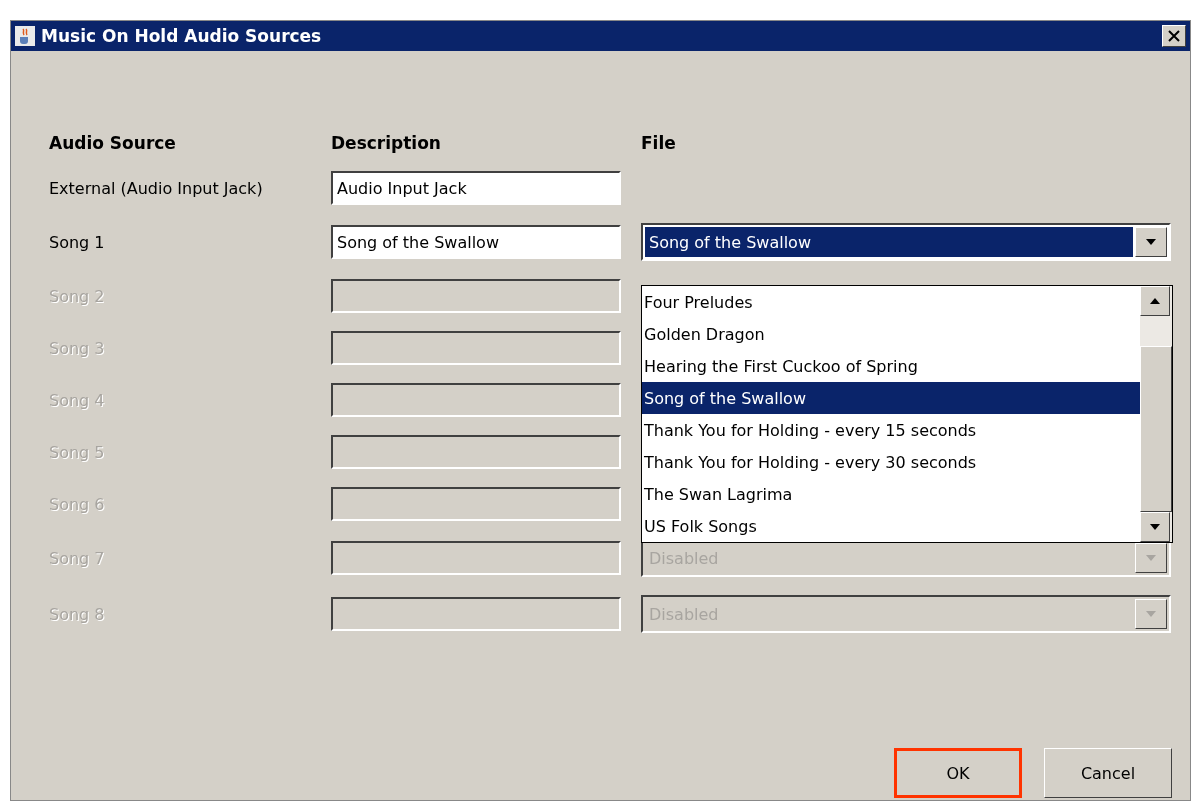  Describe the element at coordinates (77, 242) in the screenshot. I see `source-label: Song 1` at that location.